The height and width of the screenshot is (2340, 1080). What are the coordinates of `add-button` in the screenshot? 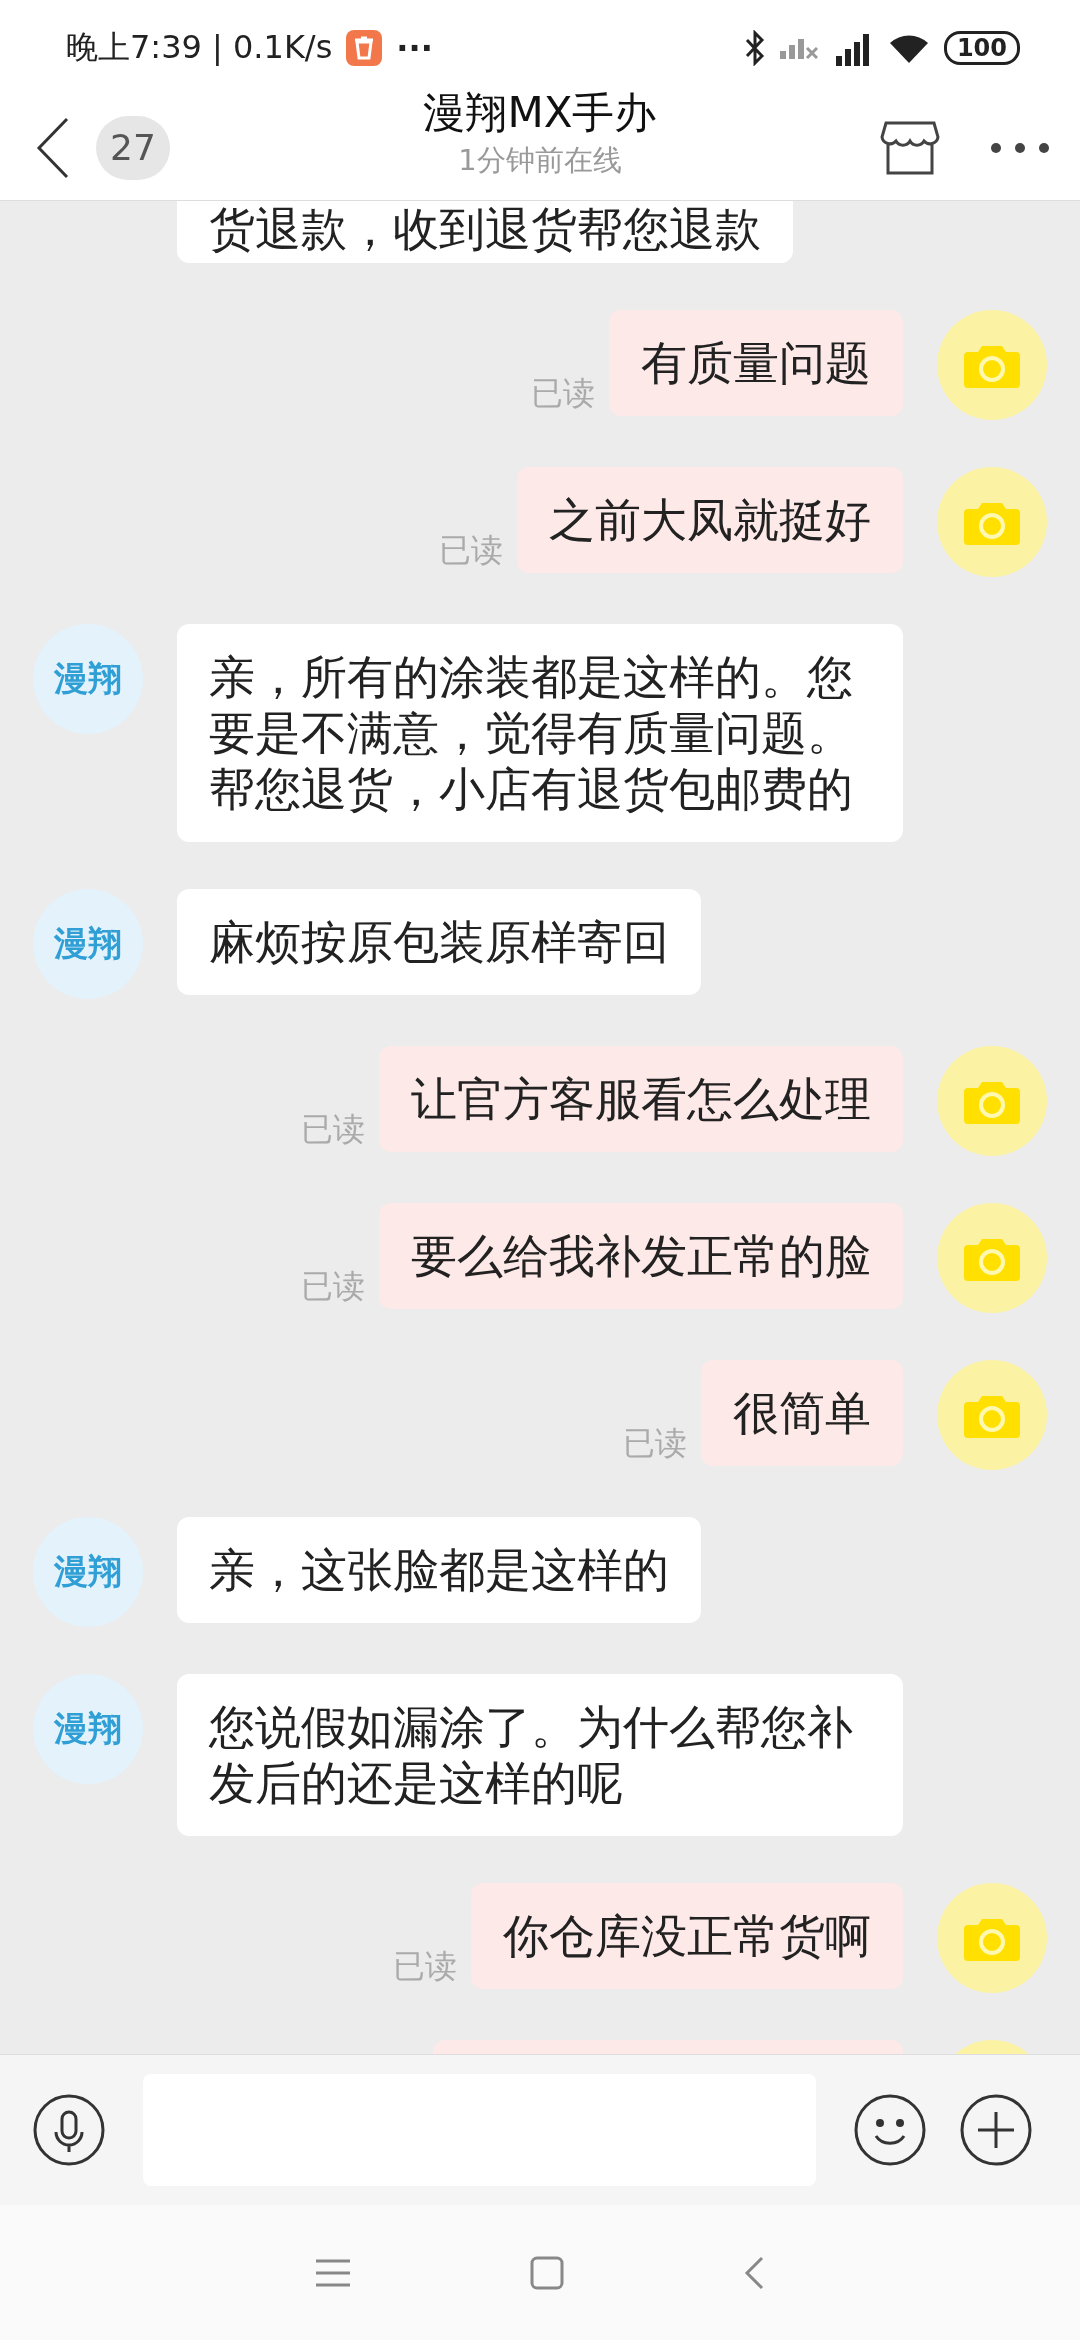 It's located at (996, 2130).